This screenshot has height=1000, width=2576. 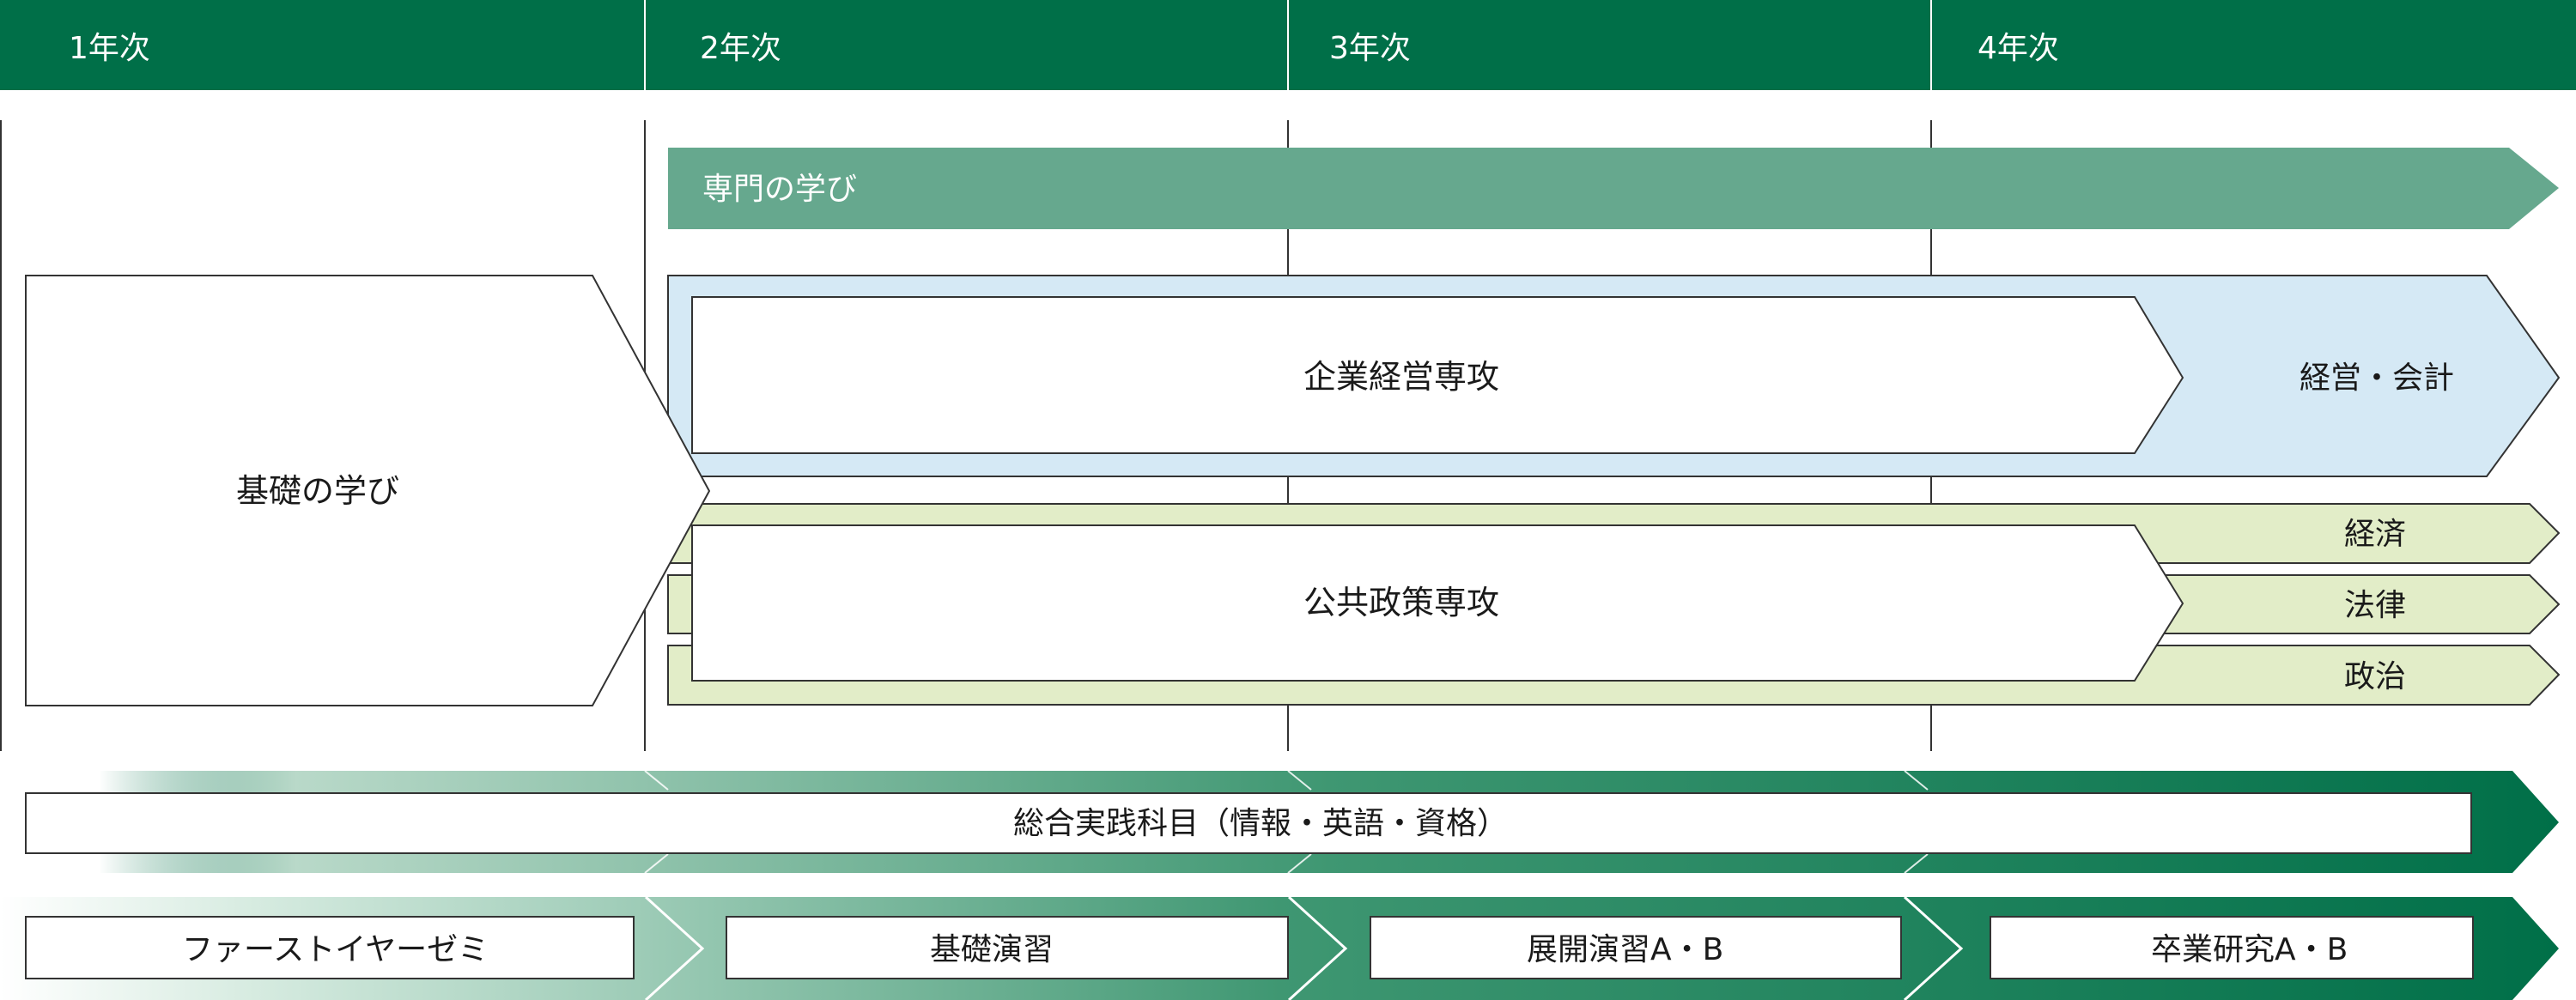 I want to click on year-label-4: 4年次, so click(x=2019, y=49).